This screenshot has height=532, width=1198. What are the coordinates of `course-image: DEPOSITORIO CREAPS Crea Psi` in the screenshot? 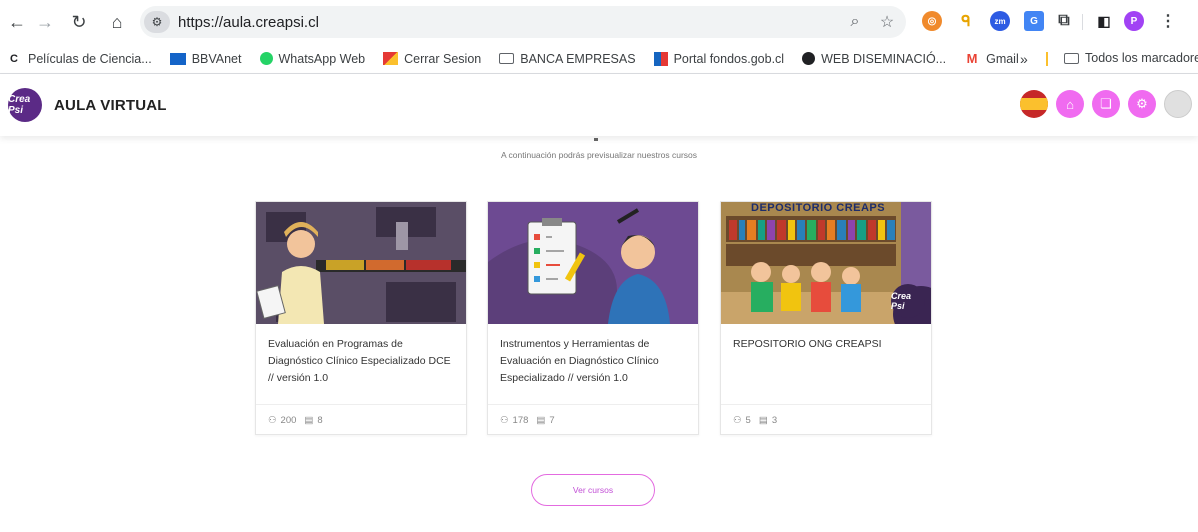 It's located at (826, 263).